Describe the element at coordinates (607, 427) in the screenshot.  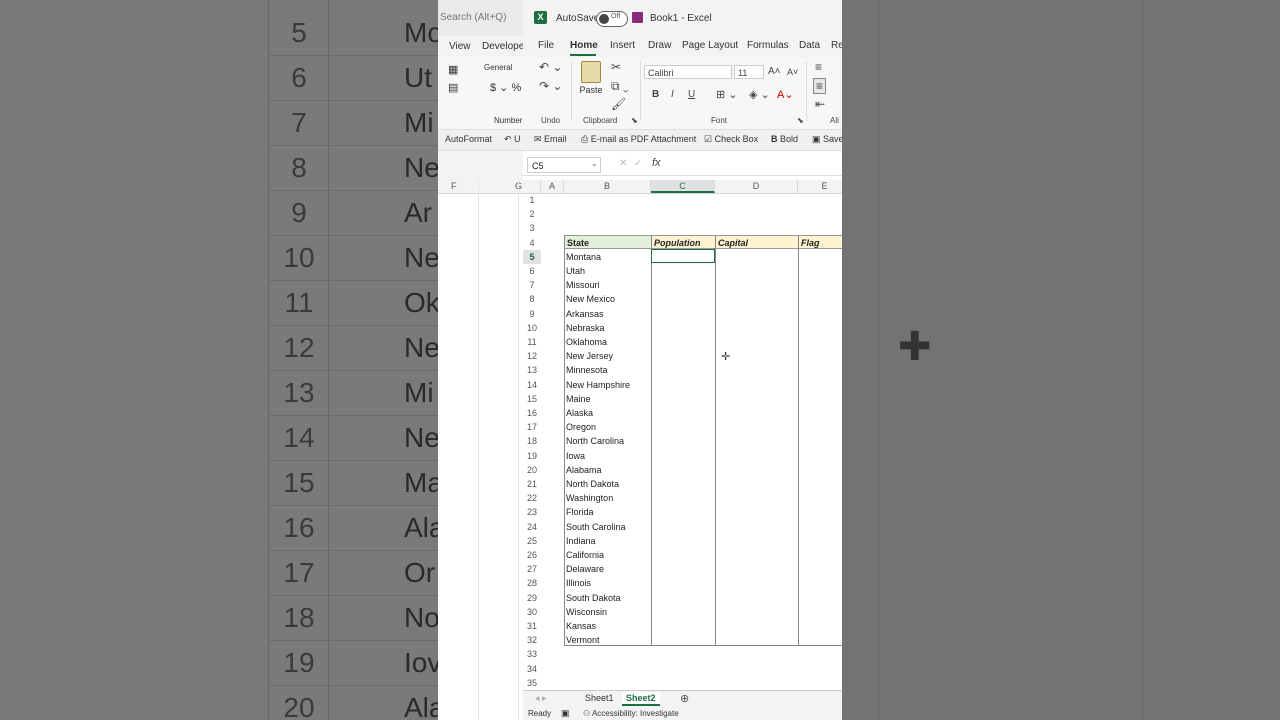
I see `state-cell: Oregon` at that location.